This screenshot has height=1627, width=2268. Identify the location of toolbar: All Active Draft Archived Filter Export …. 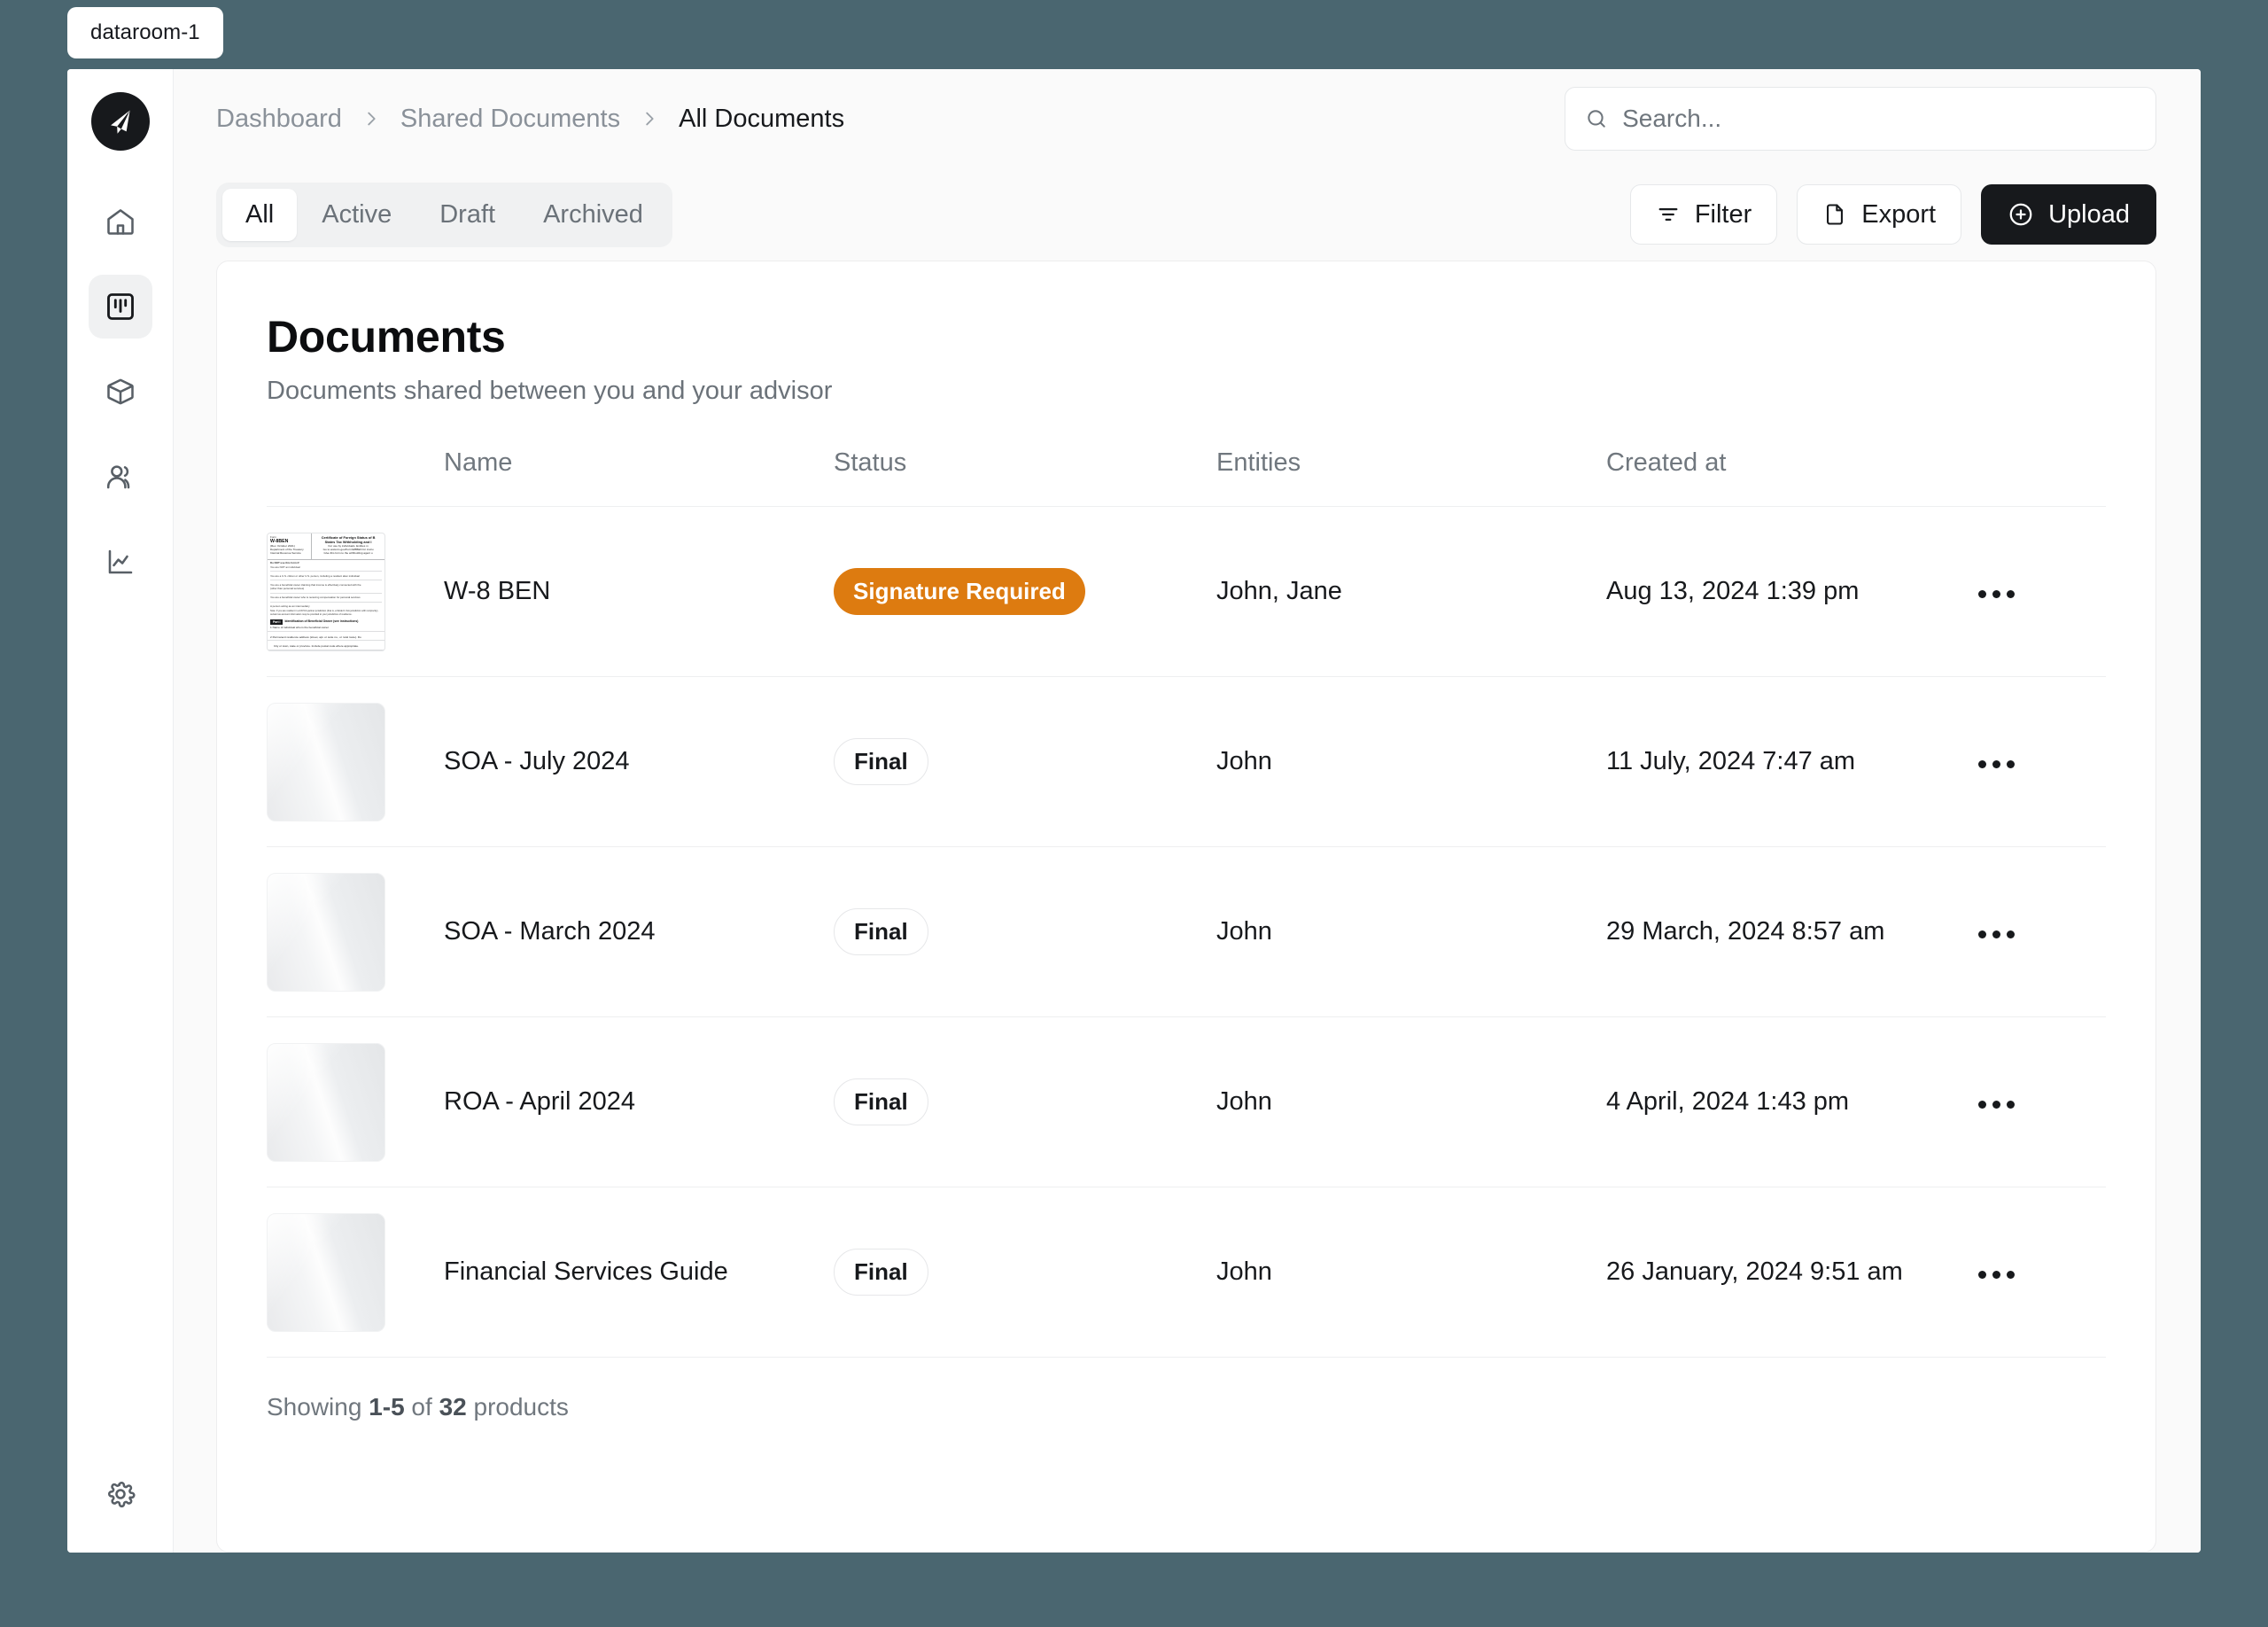
(1187, 214).